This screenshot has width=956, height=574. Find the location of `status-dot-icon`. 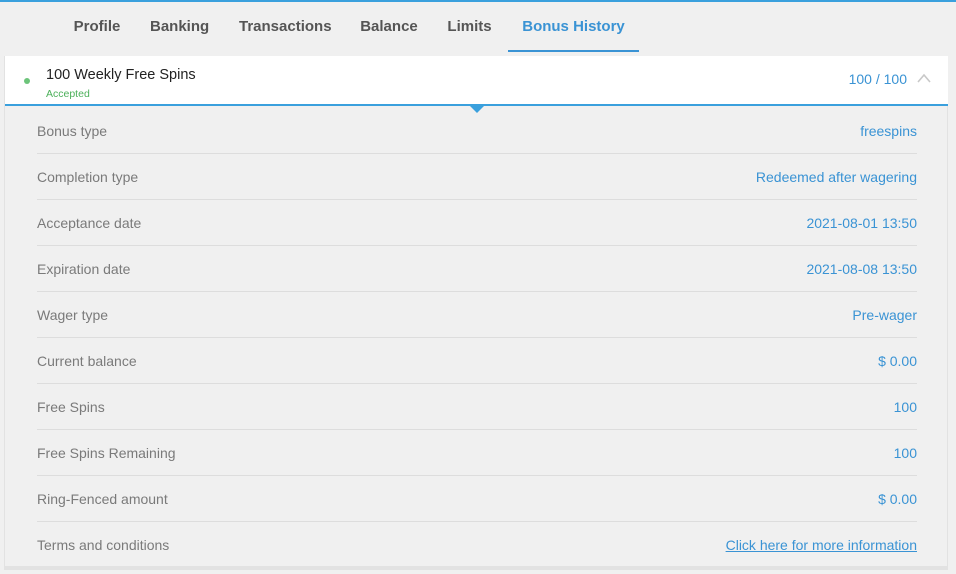

status-dot-icon is located at coordinates (27, 81).